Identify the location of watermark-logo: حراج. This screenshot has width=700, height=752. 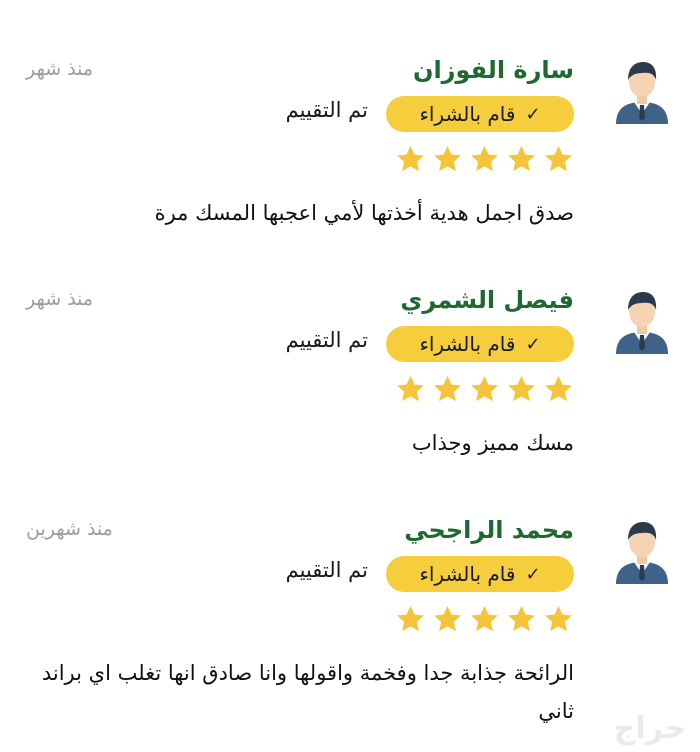
(649, 728).